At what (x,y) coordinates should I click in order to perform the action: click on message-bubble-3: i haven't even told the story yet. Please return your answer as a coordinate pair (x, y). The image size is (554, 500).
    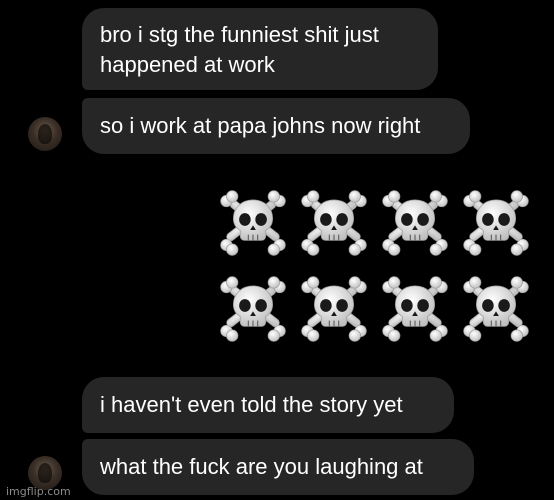
    Looking at the image, I should click on (268, 405).